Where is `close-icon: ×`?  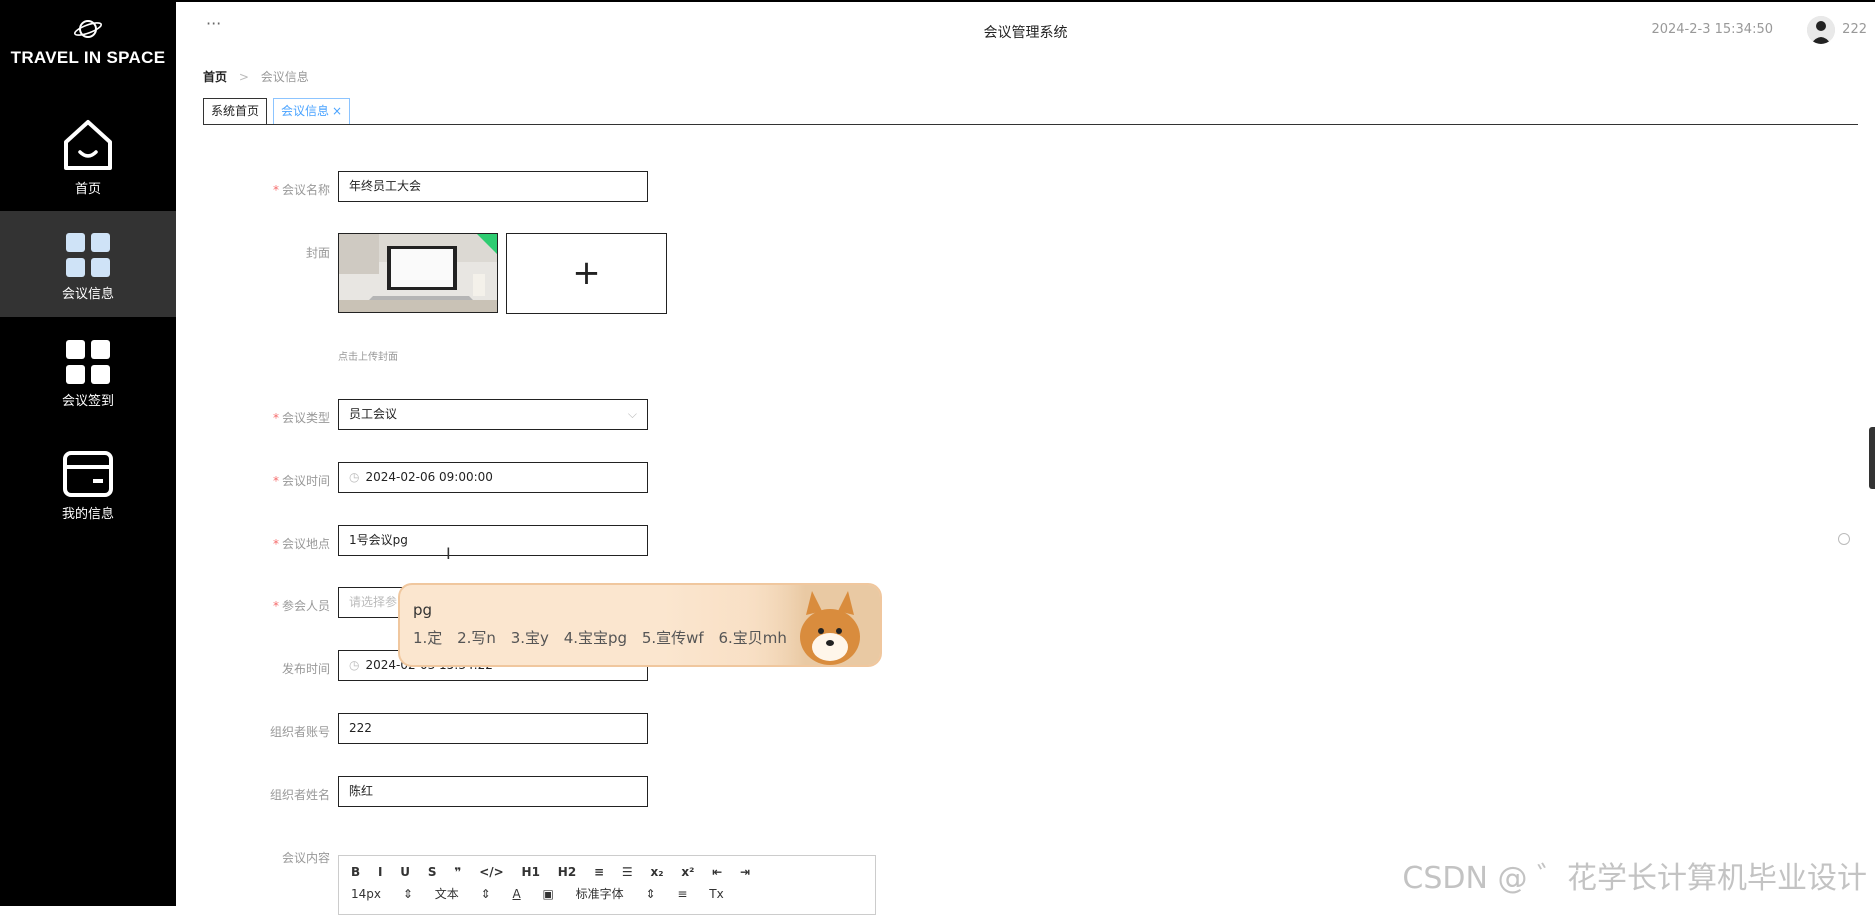
close-icon: × is located at coordinates (337, 111).